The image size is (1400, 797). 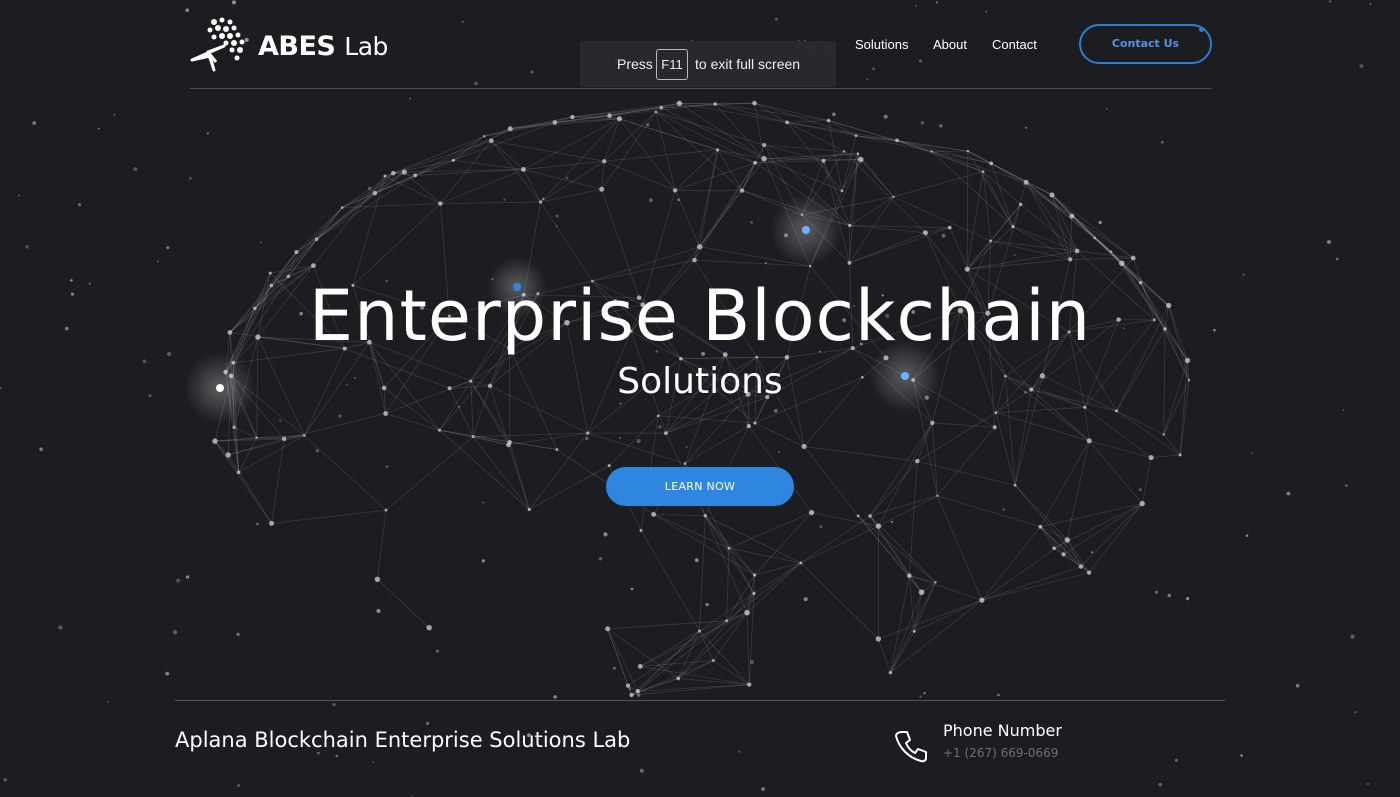 I want to click on phone-icon, so click(x=911, y=747).